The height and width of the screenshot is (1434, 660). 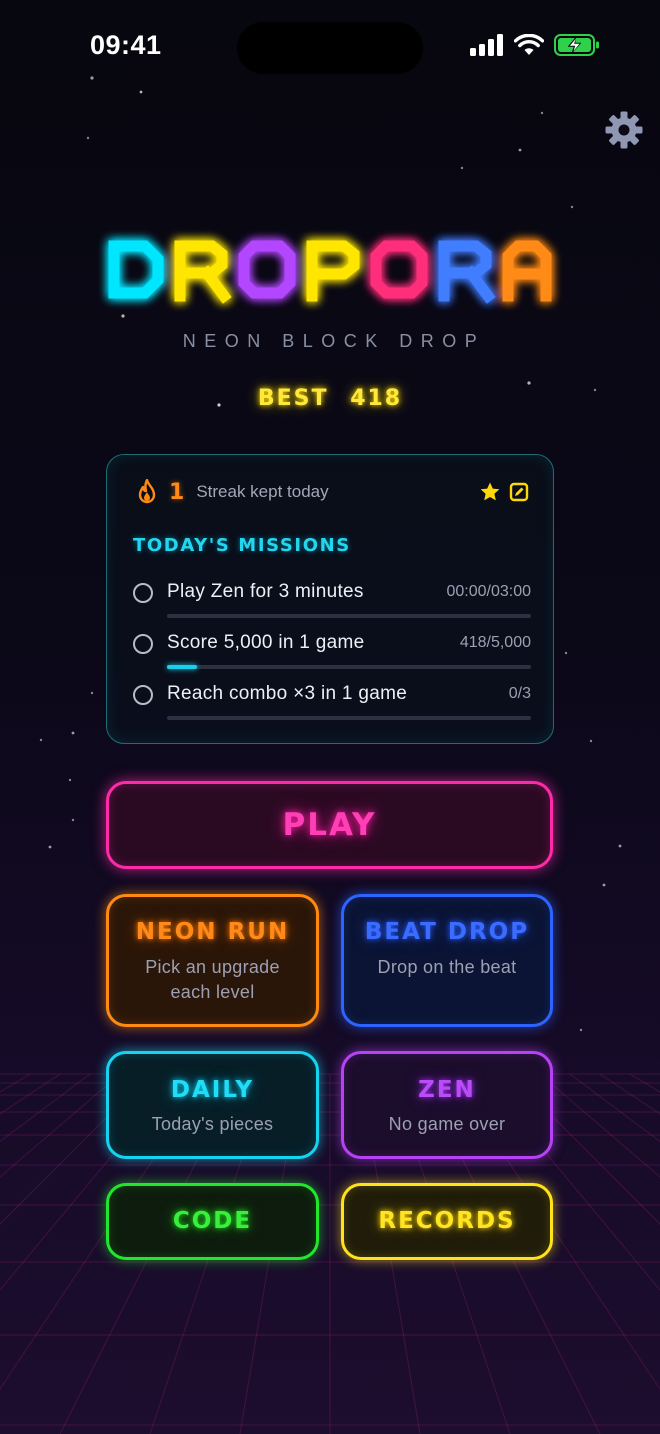 What do you see at coordinates (399, 269) in the screenshot?
I see `logo-letter-o2` at bounding box center [399, 269].